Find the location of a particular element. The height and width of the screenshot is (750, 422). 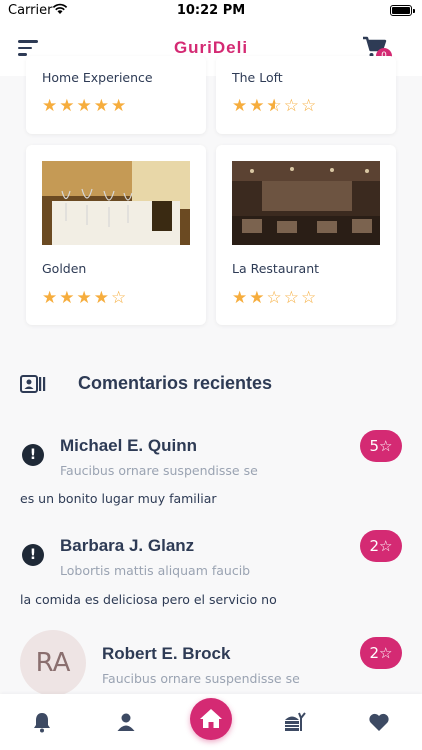

avatar: RA is located at coordinates (53, 663).